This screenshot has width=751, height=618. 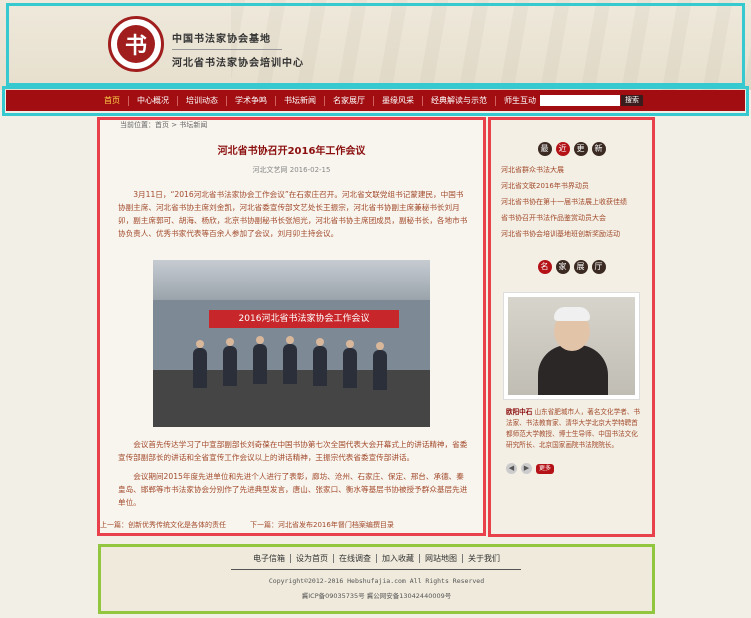 What do you see at coordinates (375, 44) in the screenshot?
I see `highlight-header-box` at bounding box center [375, 44].